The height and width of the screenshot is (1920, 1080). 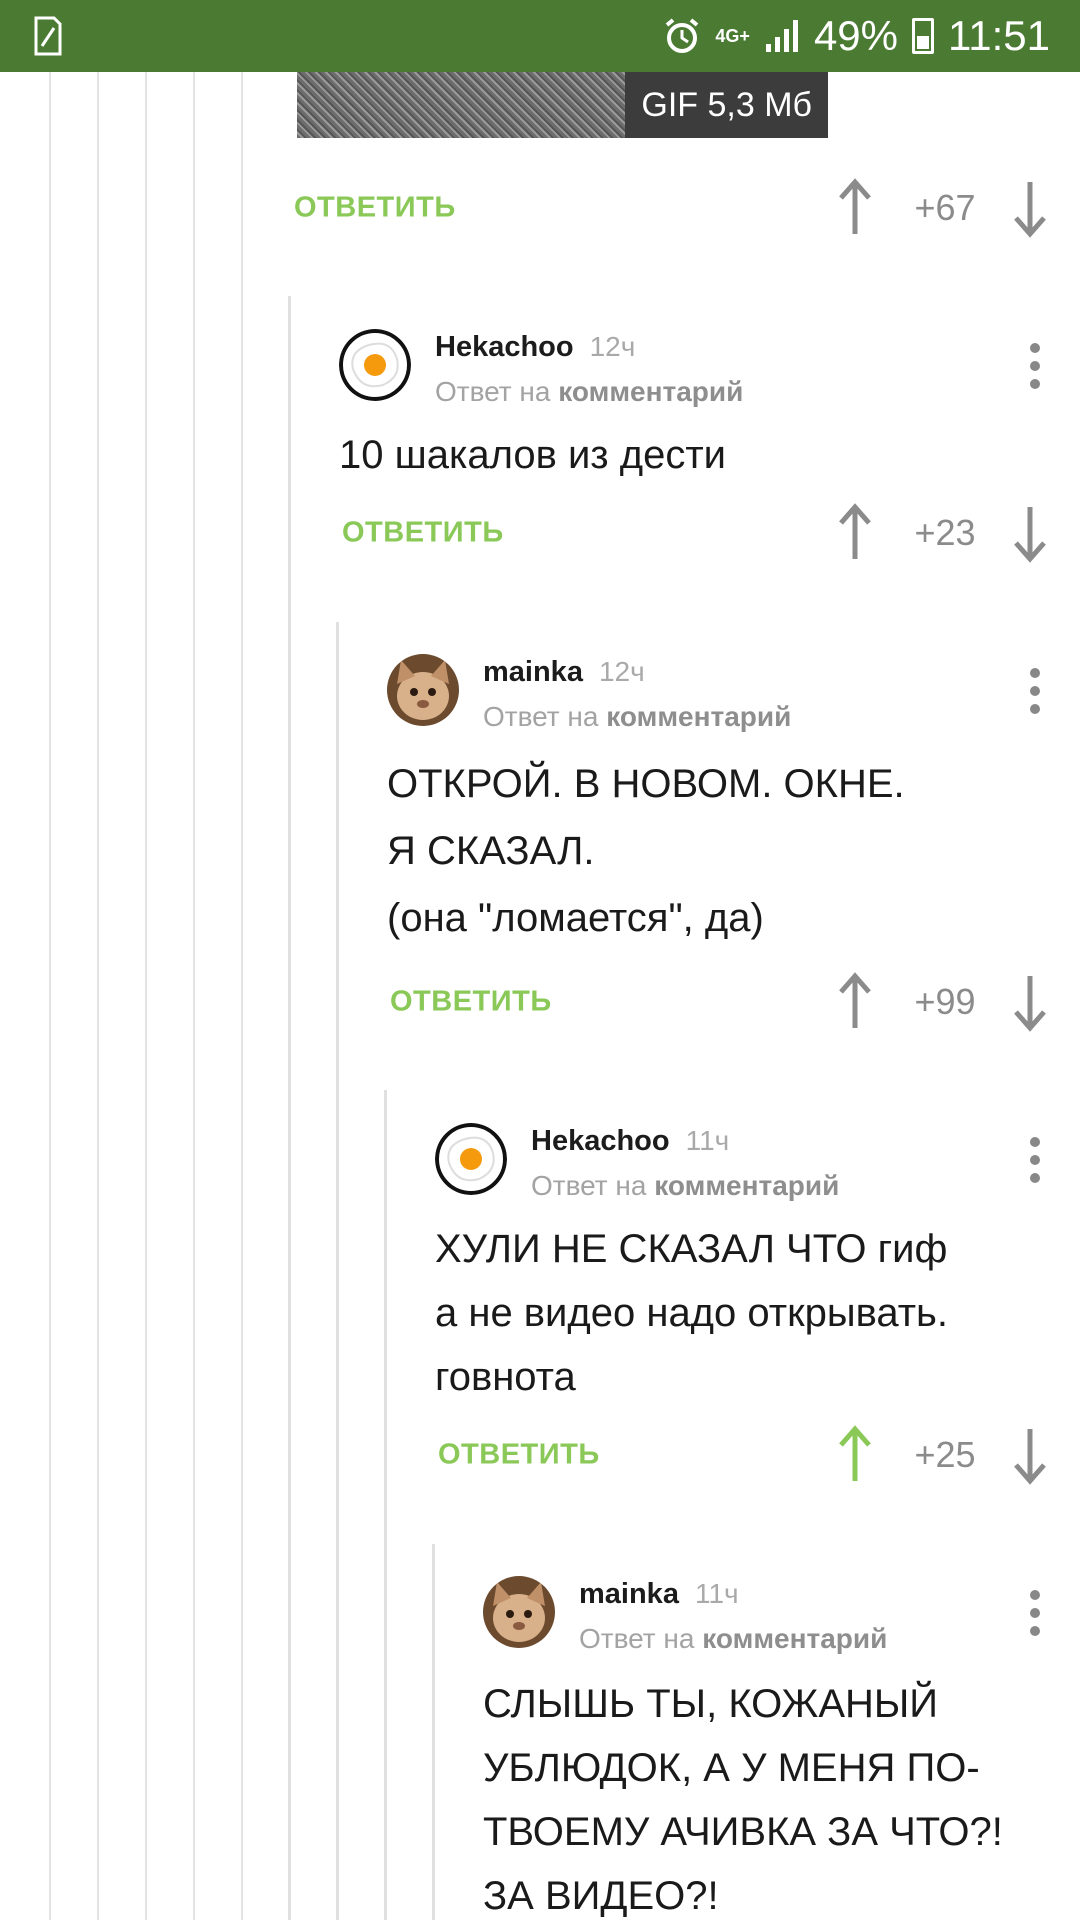 I want to click on network-type: 4G+, so click(x=732, y=36).